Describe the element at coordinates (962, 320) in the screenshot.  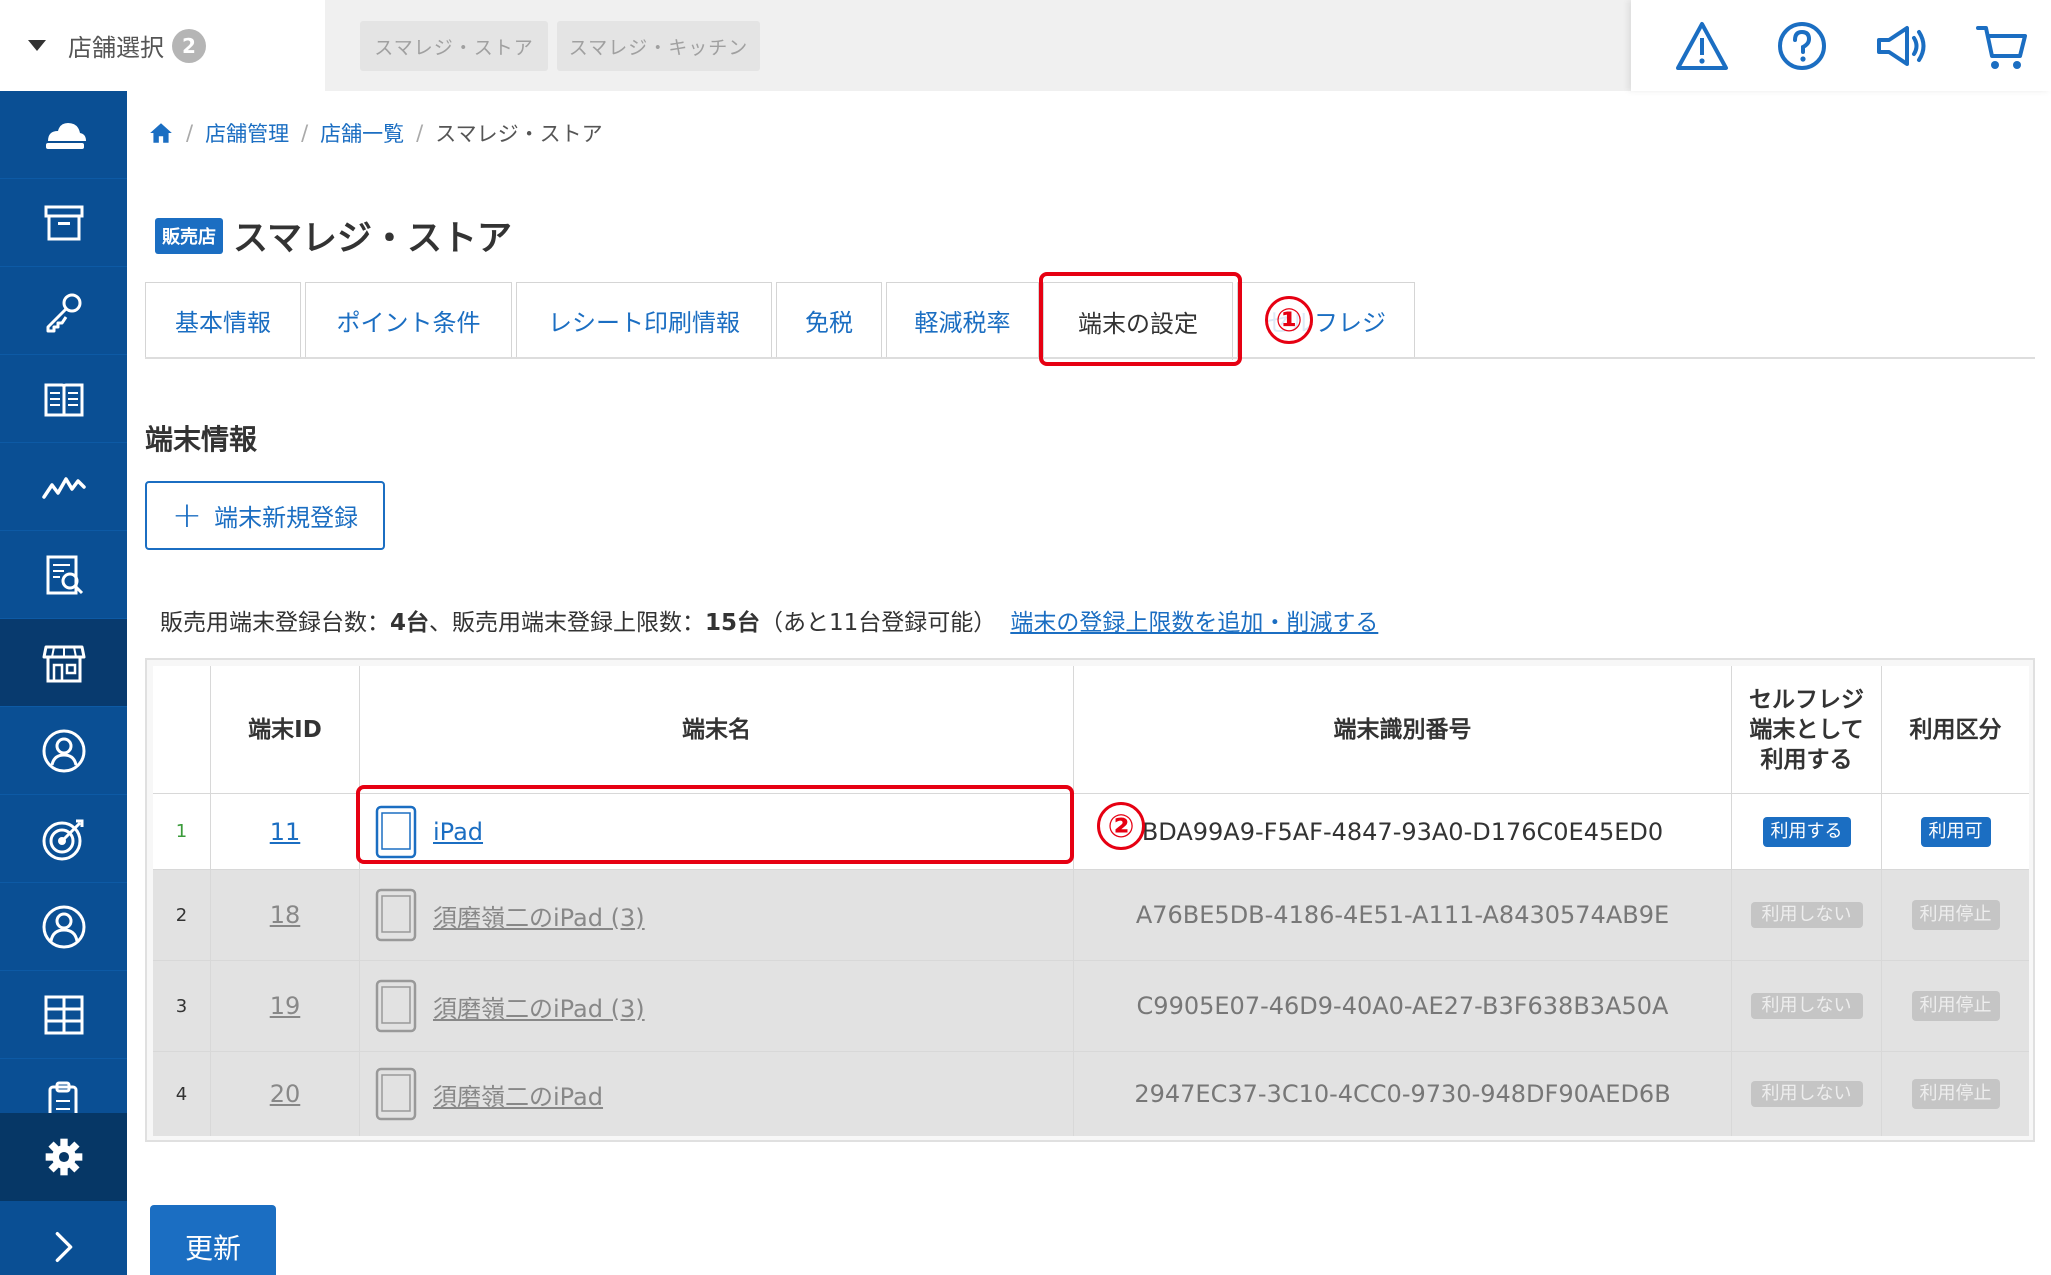
I see `tab-reduced-tax: 軽減税率` at that location.